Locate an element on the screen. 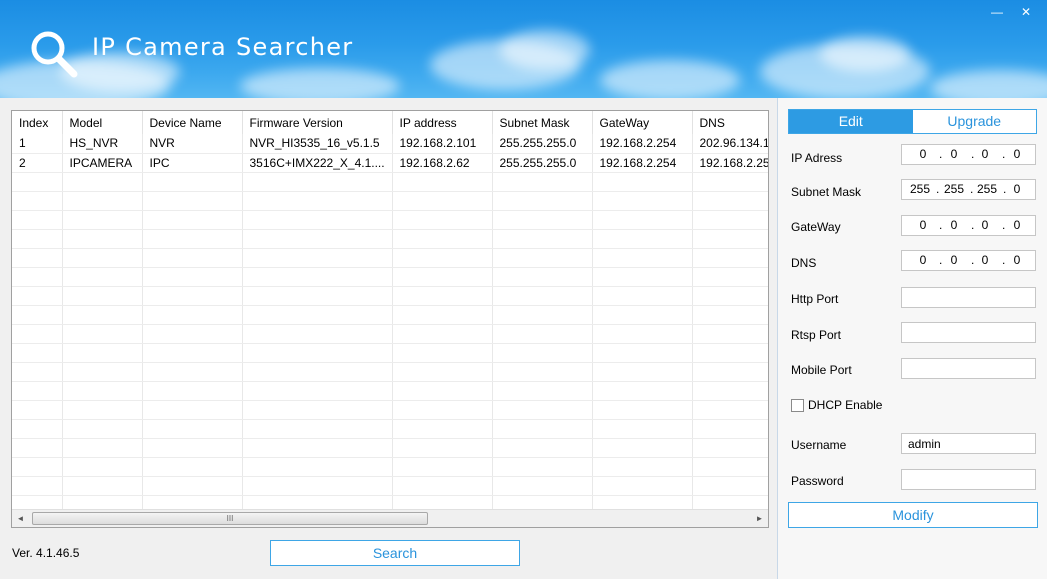 This screenshot has height=579, width=1047. table-cell: 255.255.255.0 is located at coordinates (542, 163).